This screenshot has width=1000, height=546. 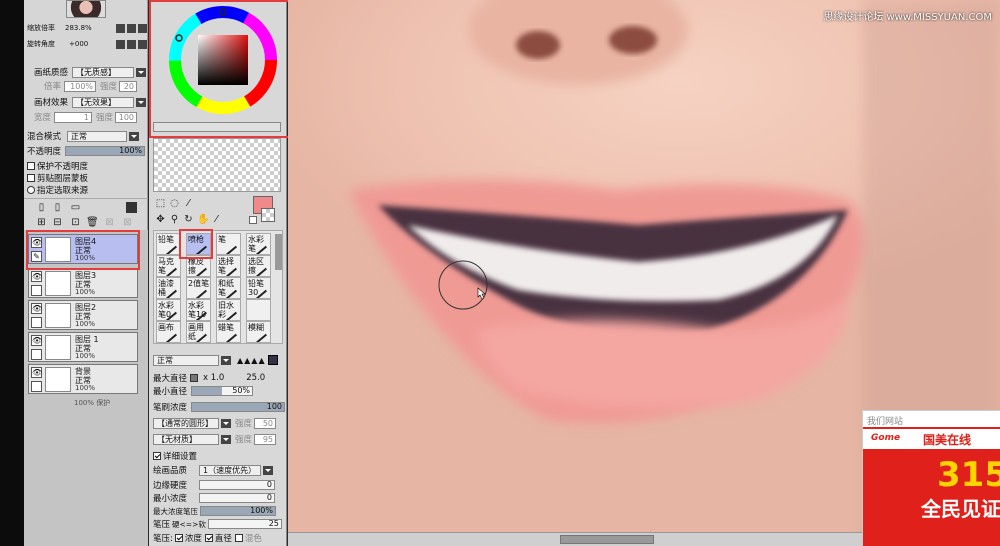 I want to click on rotate-value: +000, so click(x=78, y=44).